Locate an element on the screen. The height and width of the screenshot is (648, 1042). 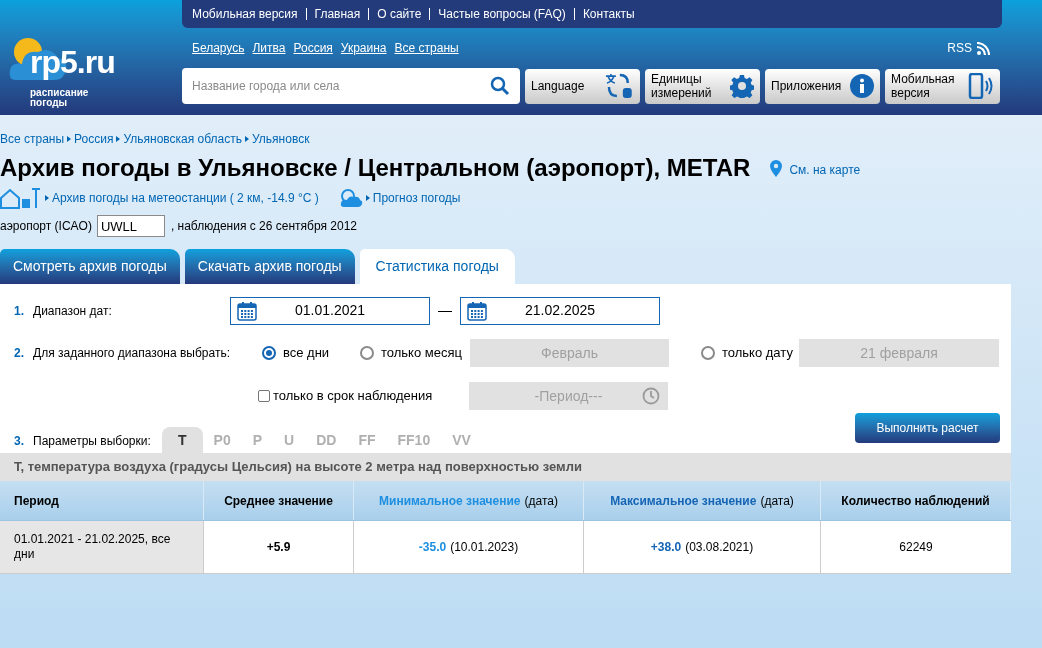
station-archive-link: Архив погоды на метеостанции ( 2 км, -14.9 °C ) is located at coordinates (185, 198).